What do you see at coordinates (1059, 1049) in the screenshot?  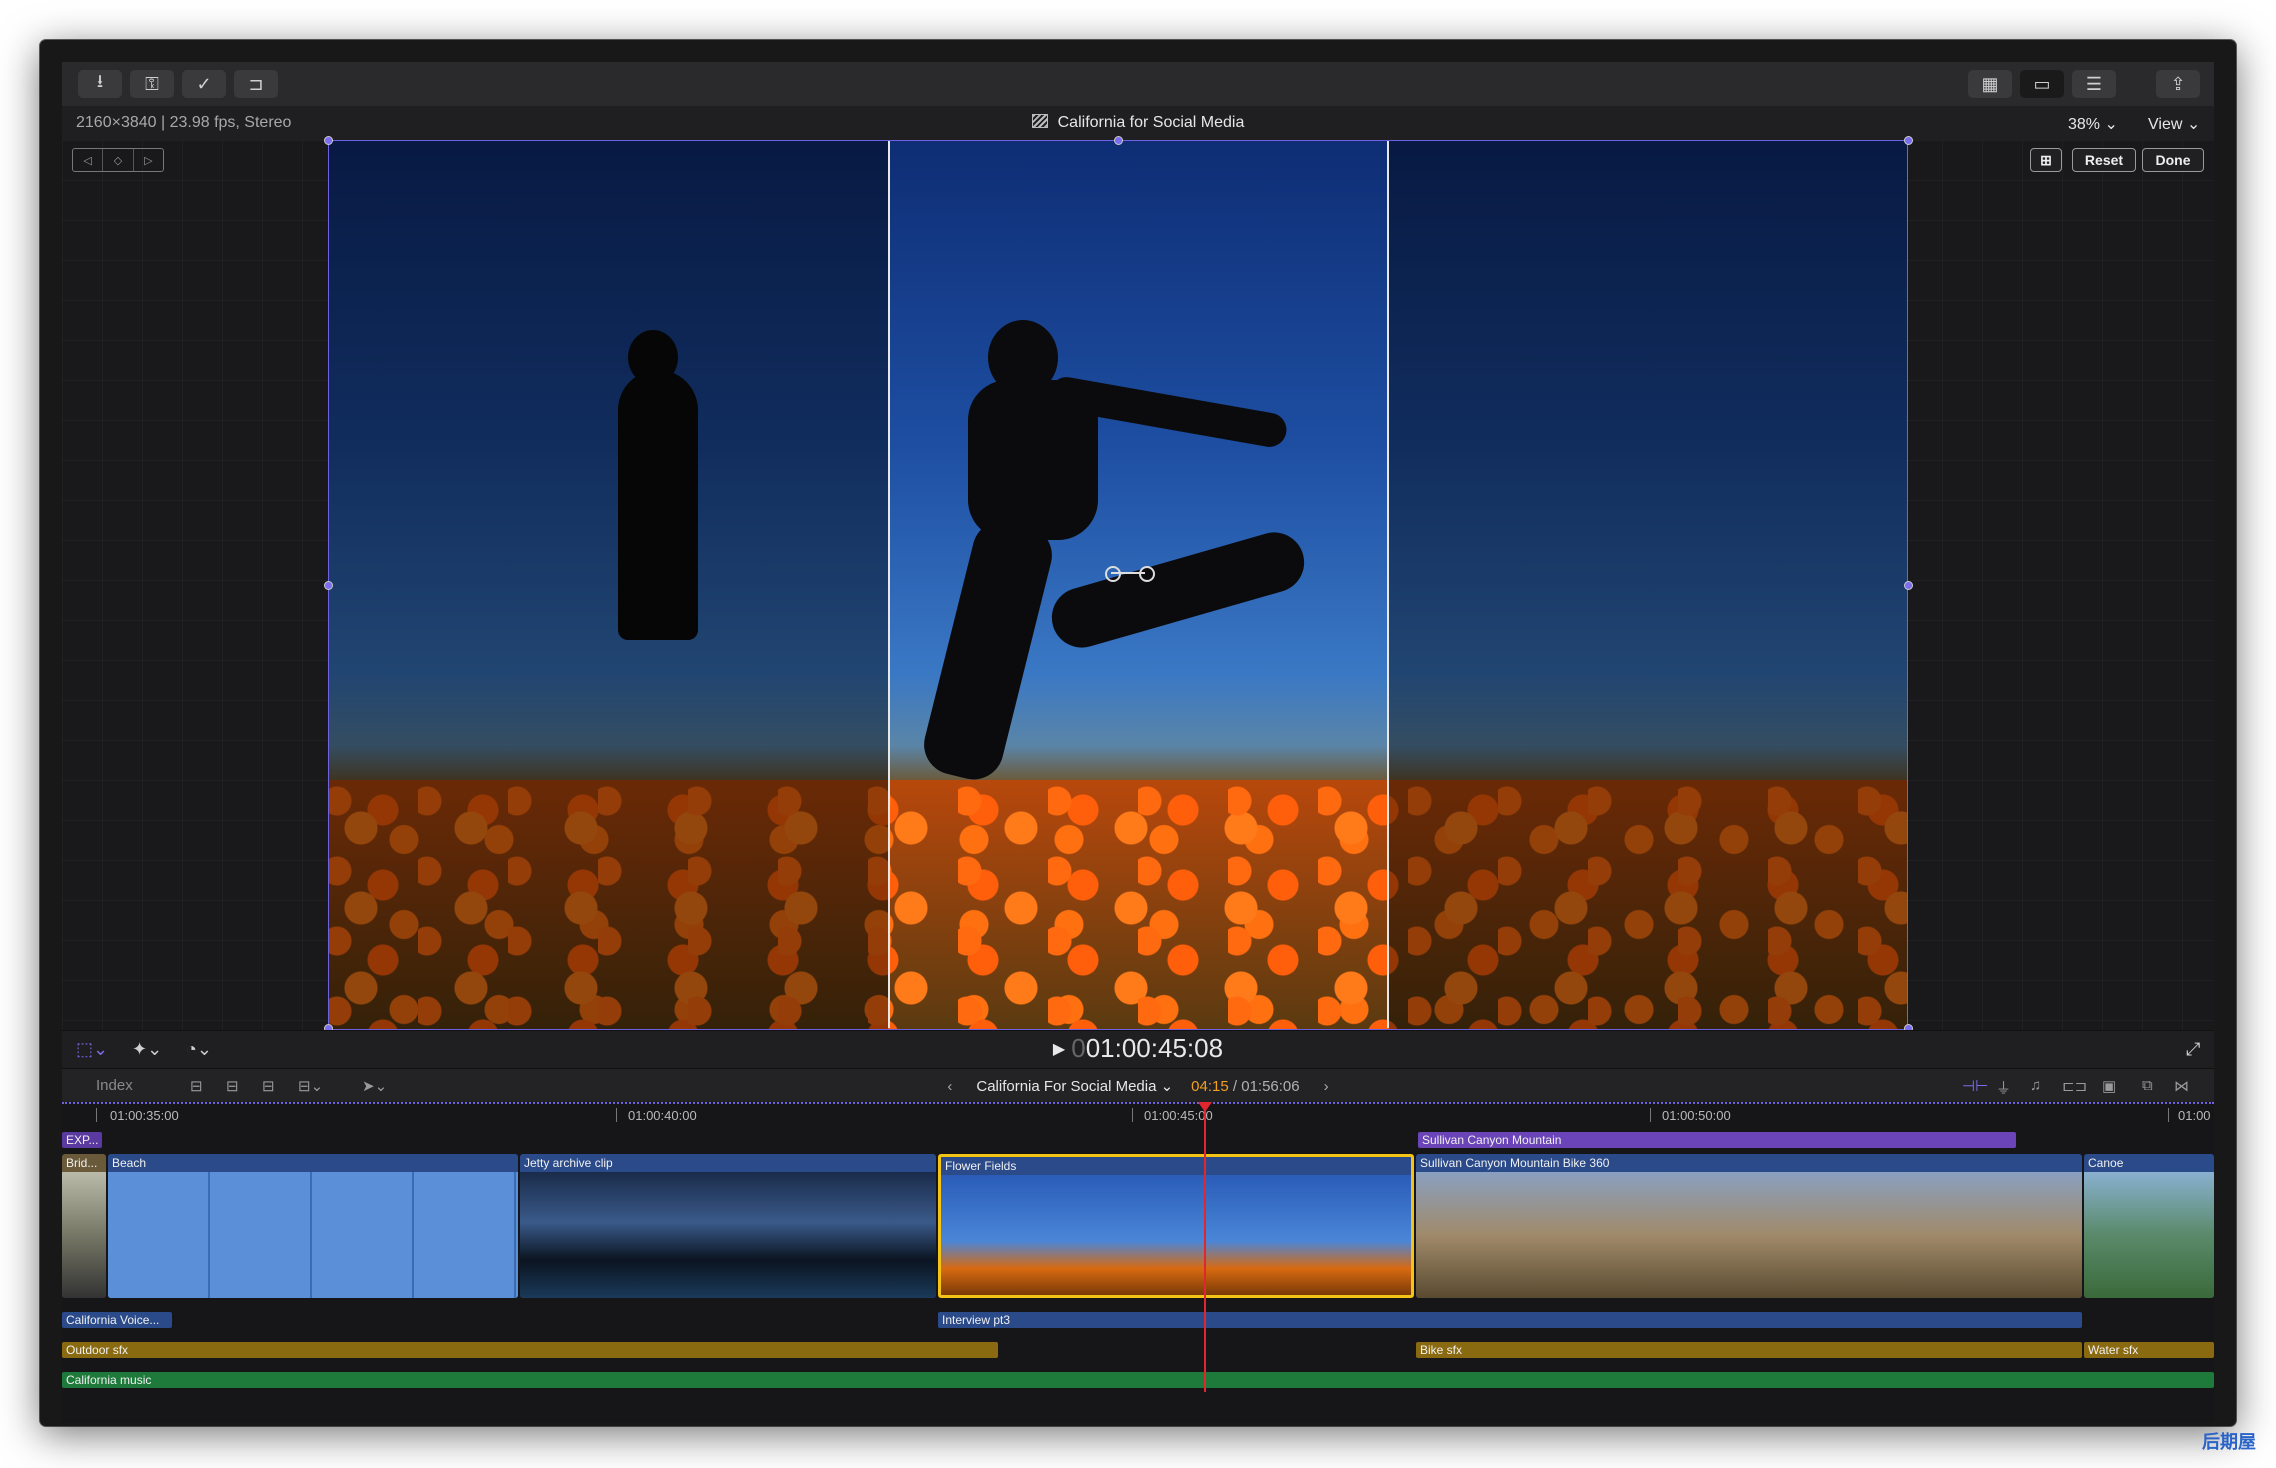 I see `play-icon: ▶` at bounding box center [1059, 1049].